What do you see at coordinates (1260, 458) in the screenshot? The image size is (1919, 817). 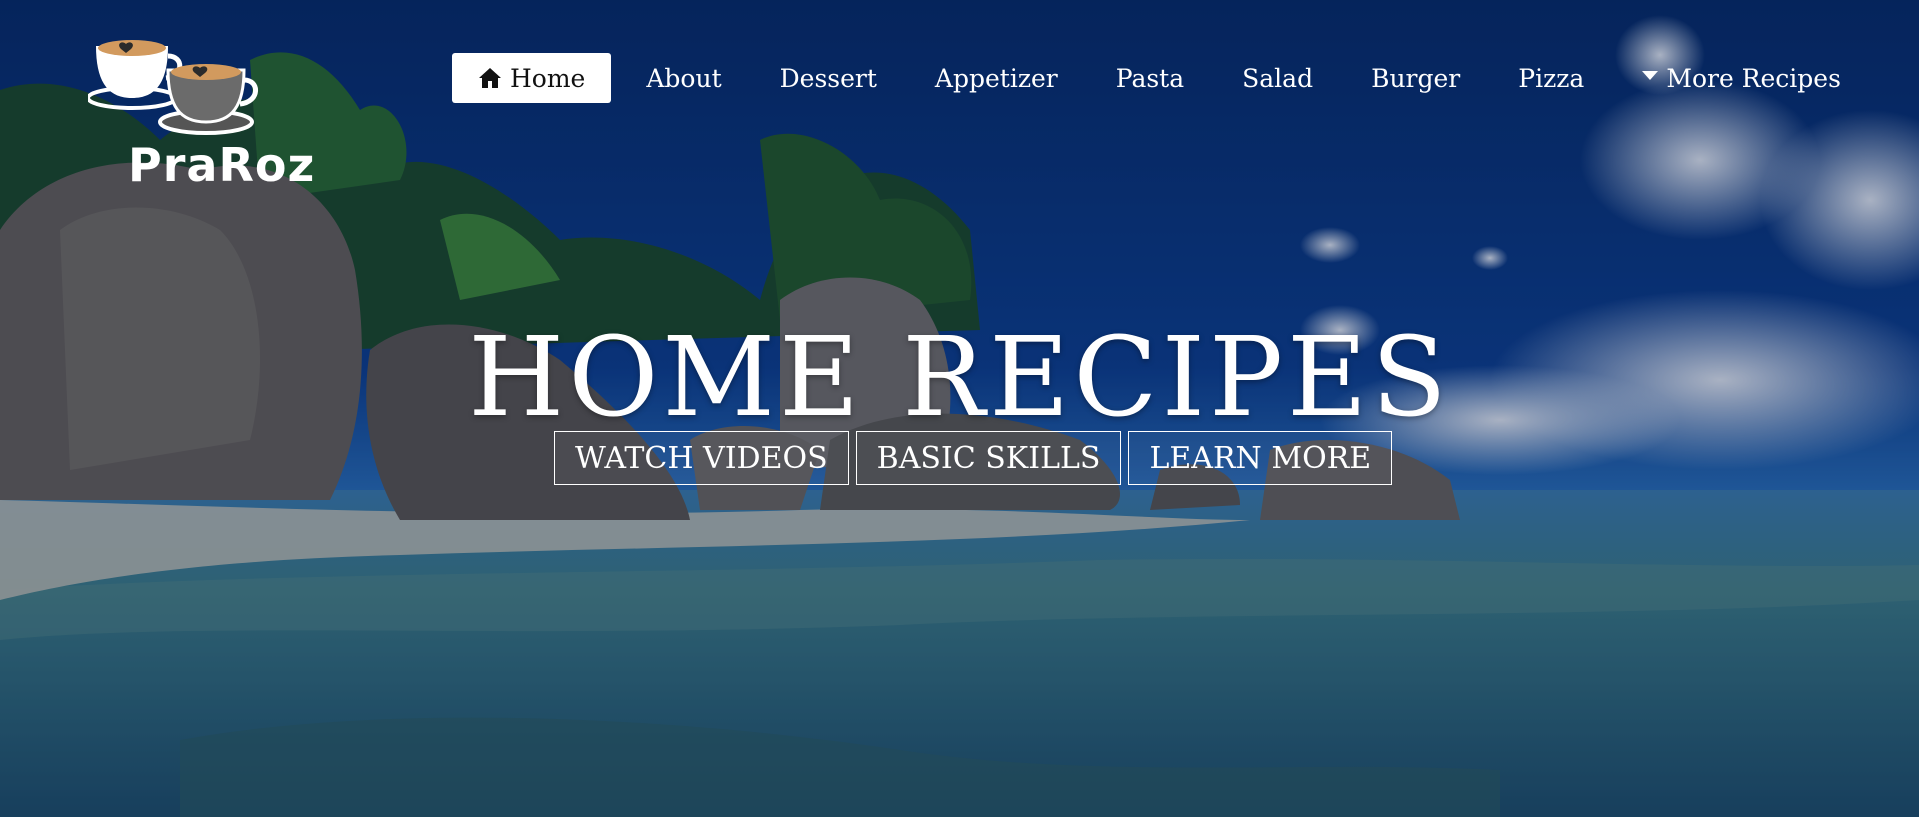 I see `learn-more-button: LEARN MORE` at bounding box center [1260, 458].